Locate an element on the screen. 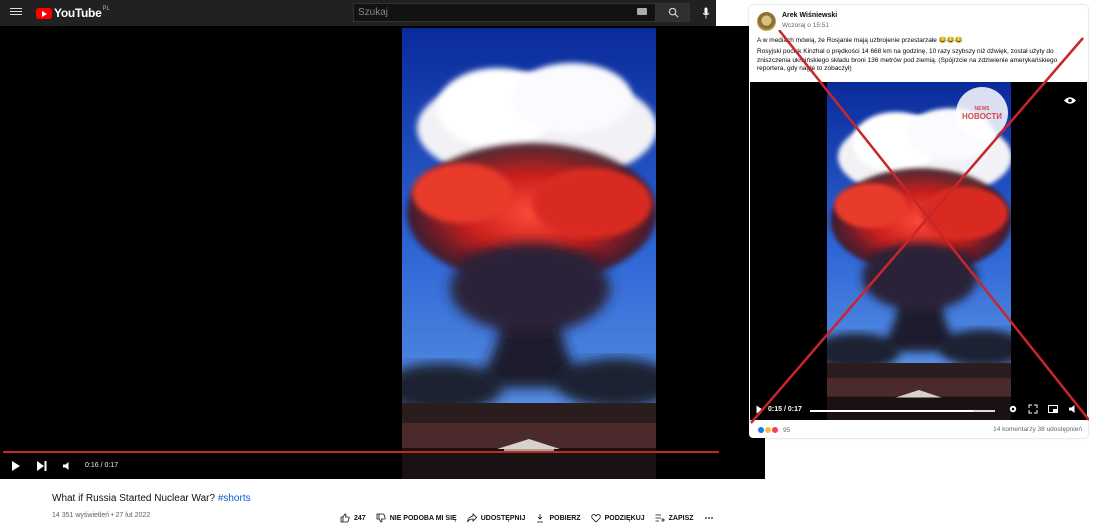 The image size is (1100, 530). next-icon is located at coordinates (41, 466).